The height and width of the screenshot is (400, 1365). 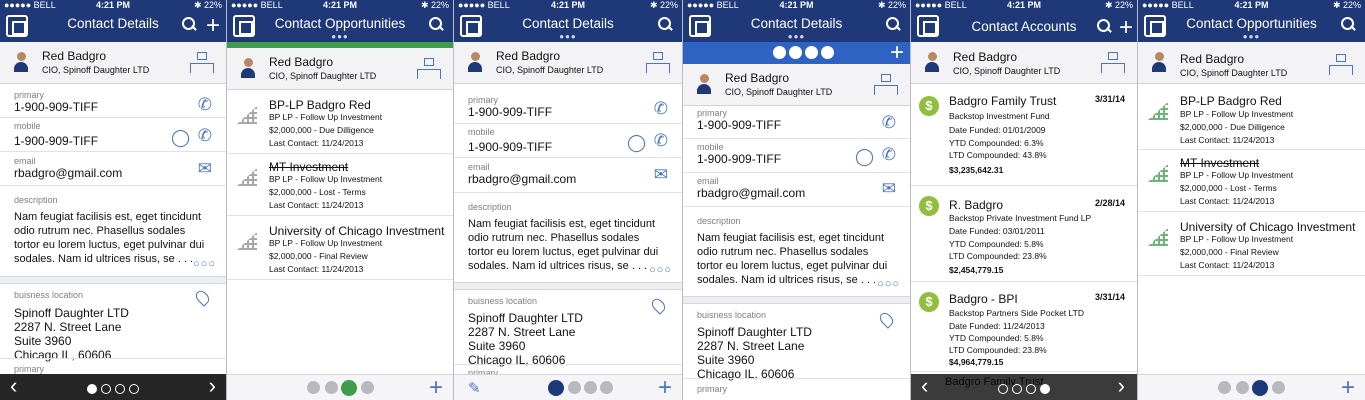 I want to click on page-indicator: ●●●, so click(x=796, y=36).